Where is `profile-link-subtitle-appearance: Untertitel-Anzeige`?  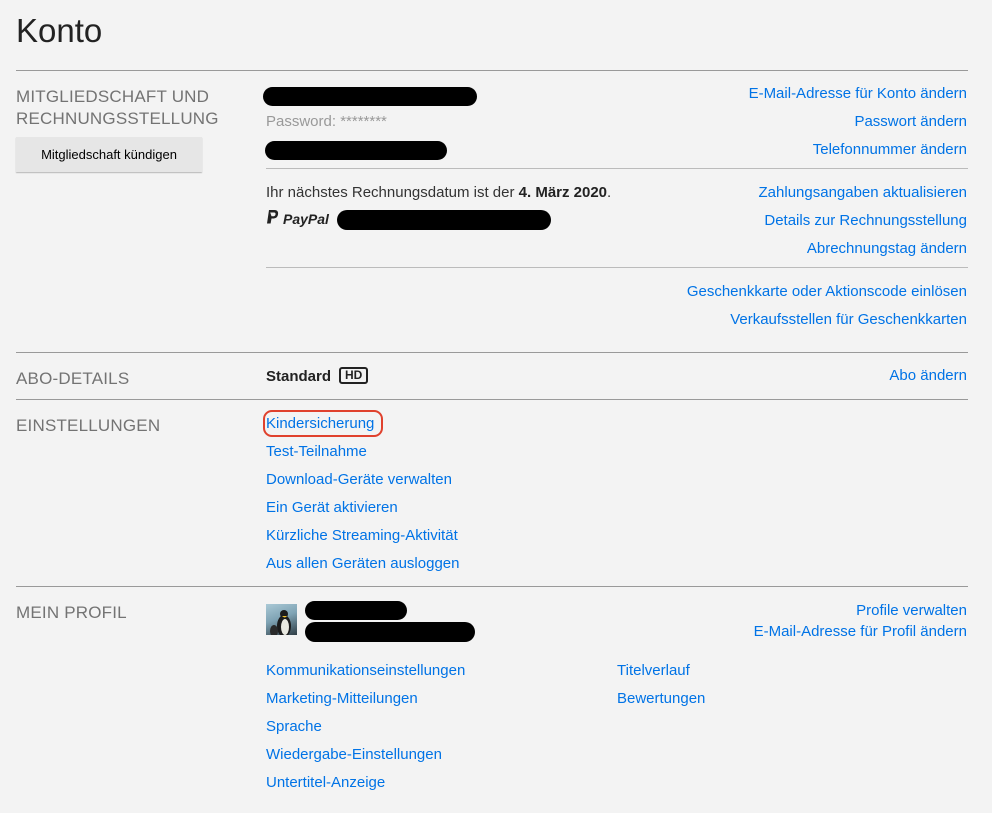
profile-link-subtitle-appearance: Untertitel-Anzeige is located at coordinates (325, 782).